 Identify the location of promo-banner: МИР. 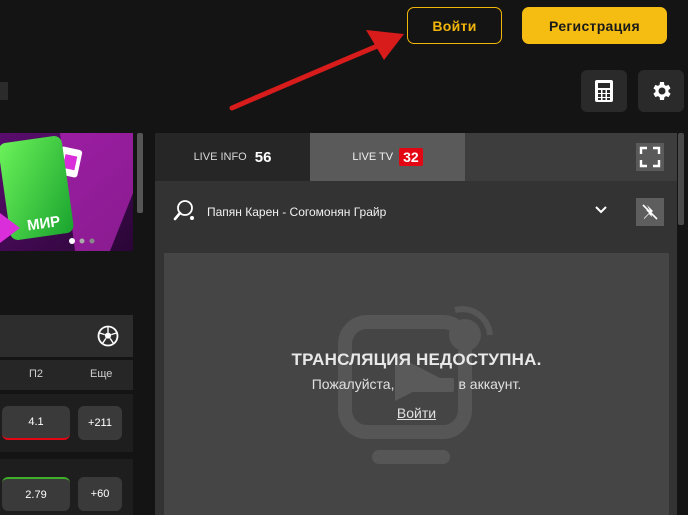
(66, 192).